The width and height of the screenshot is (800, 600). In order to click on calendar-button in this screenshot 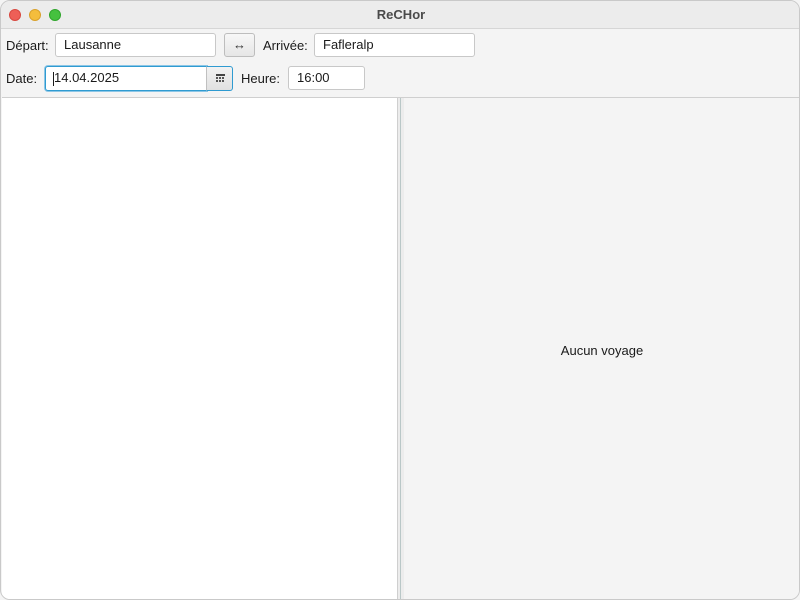, I will do `click(219, 78)`.